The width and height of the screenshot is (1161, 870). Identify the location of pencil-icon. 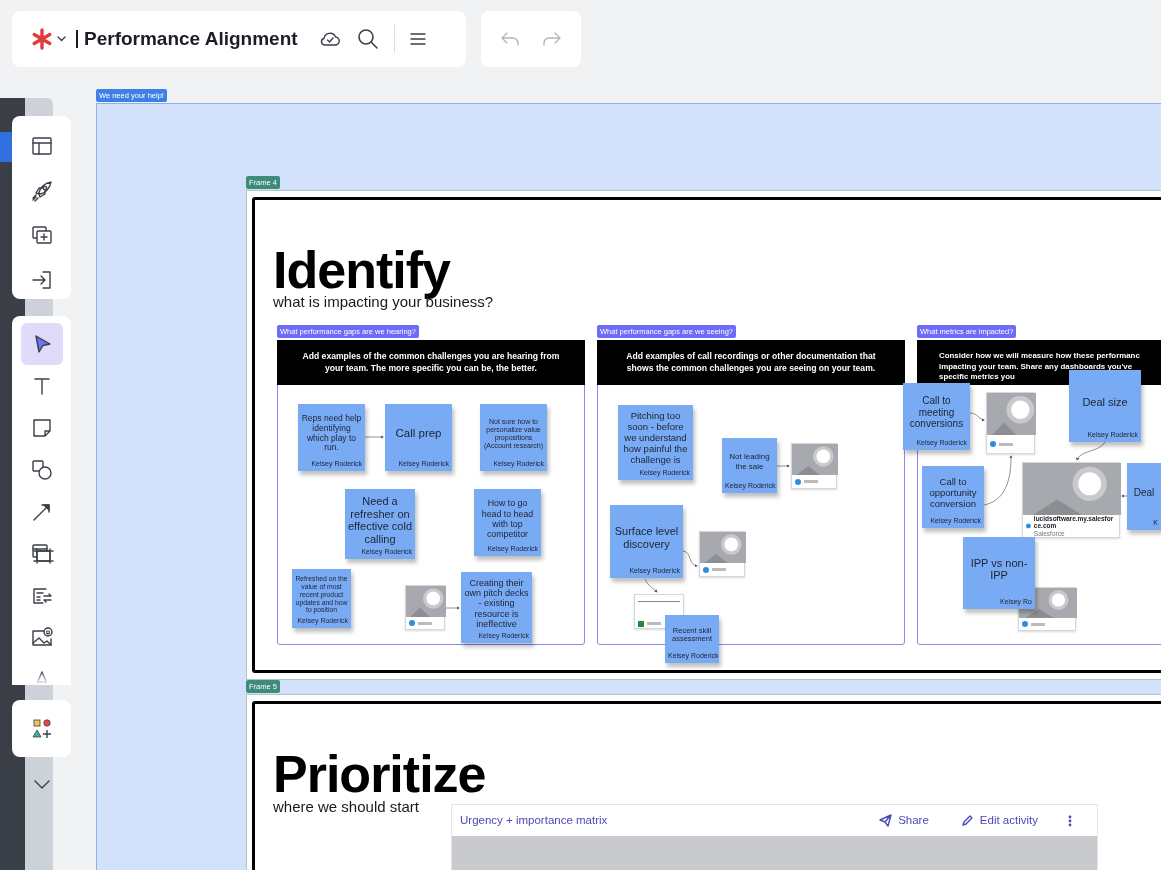
(967, 820).